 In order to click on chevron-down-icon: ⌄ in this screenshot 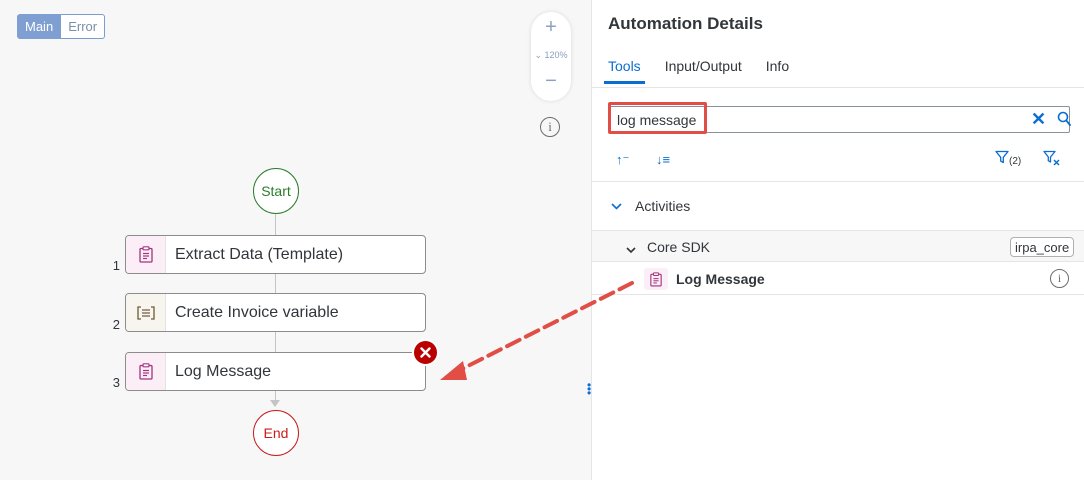, I will do `click(539, 55)`.